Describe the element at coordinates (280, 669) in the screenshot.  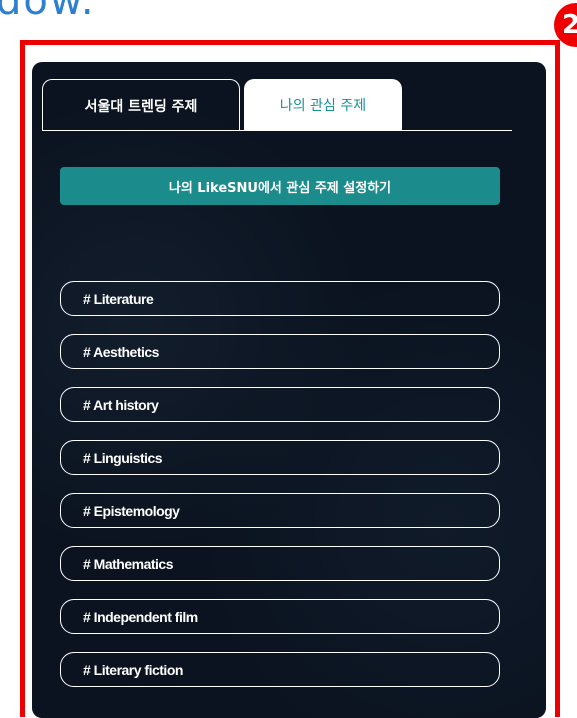
I see `topic-item: # Literary fiction` at that location.